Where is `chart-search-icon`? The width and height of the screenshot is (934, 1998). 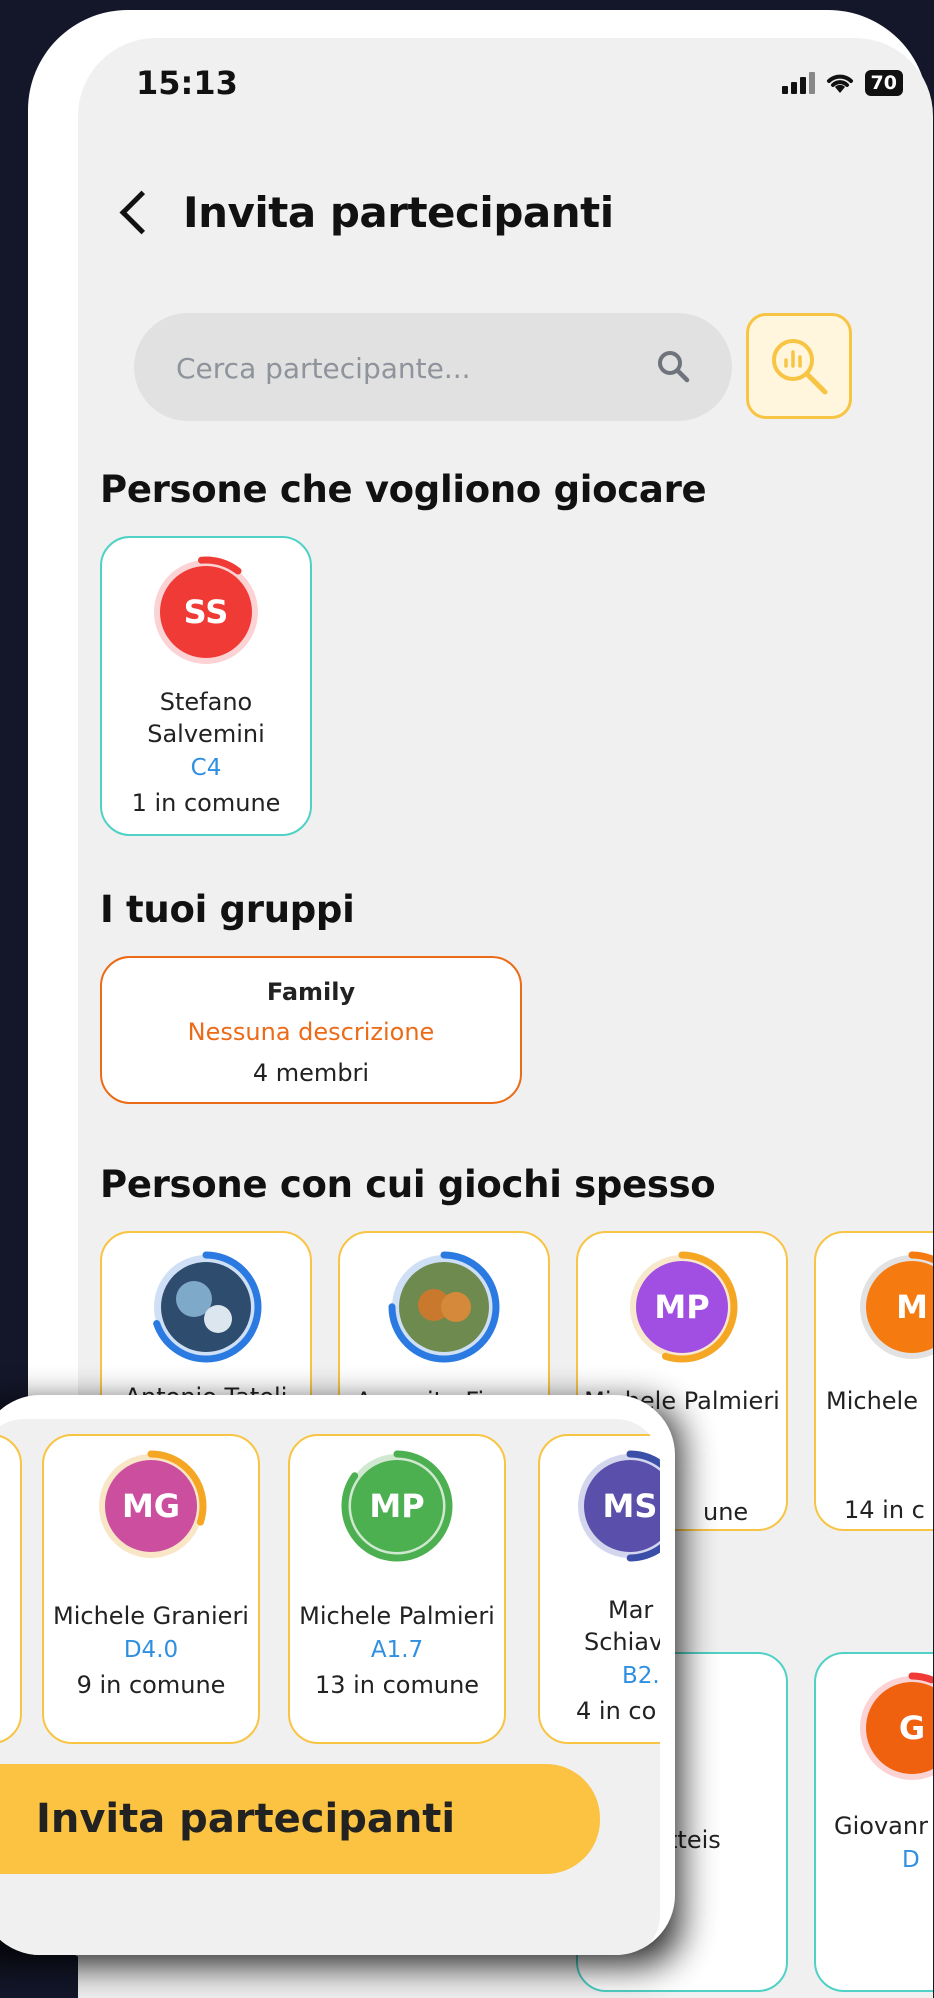 chart-search-icon is located at coordinates (800, 367).